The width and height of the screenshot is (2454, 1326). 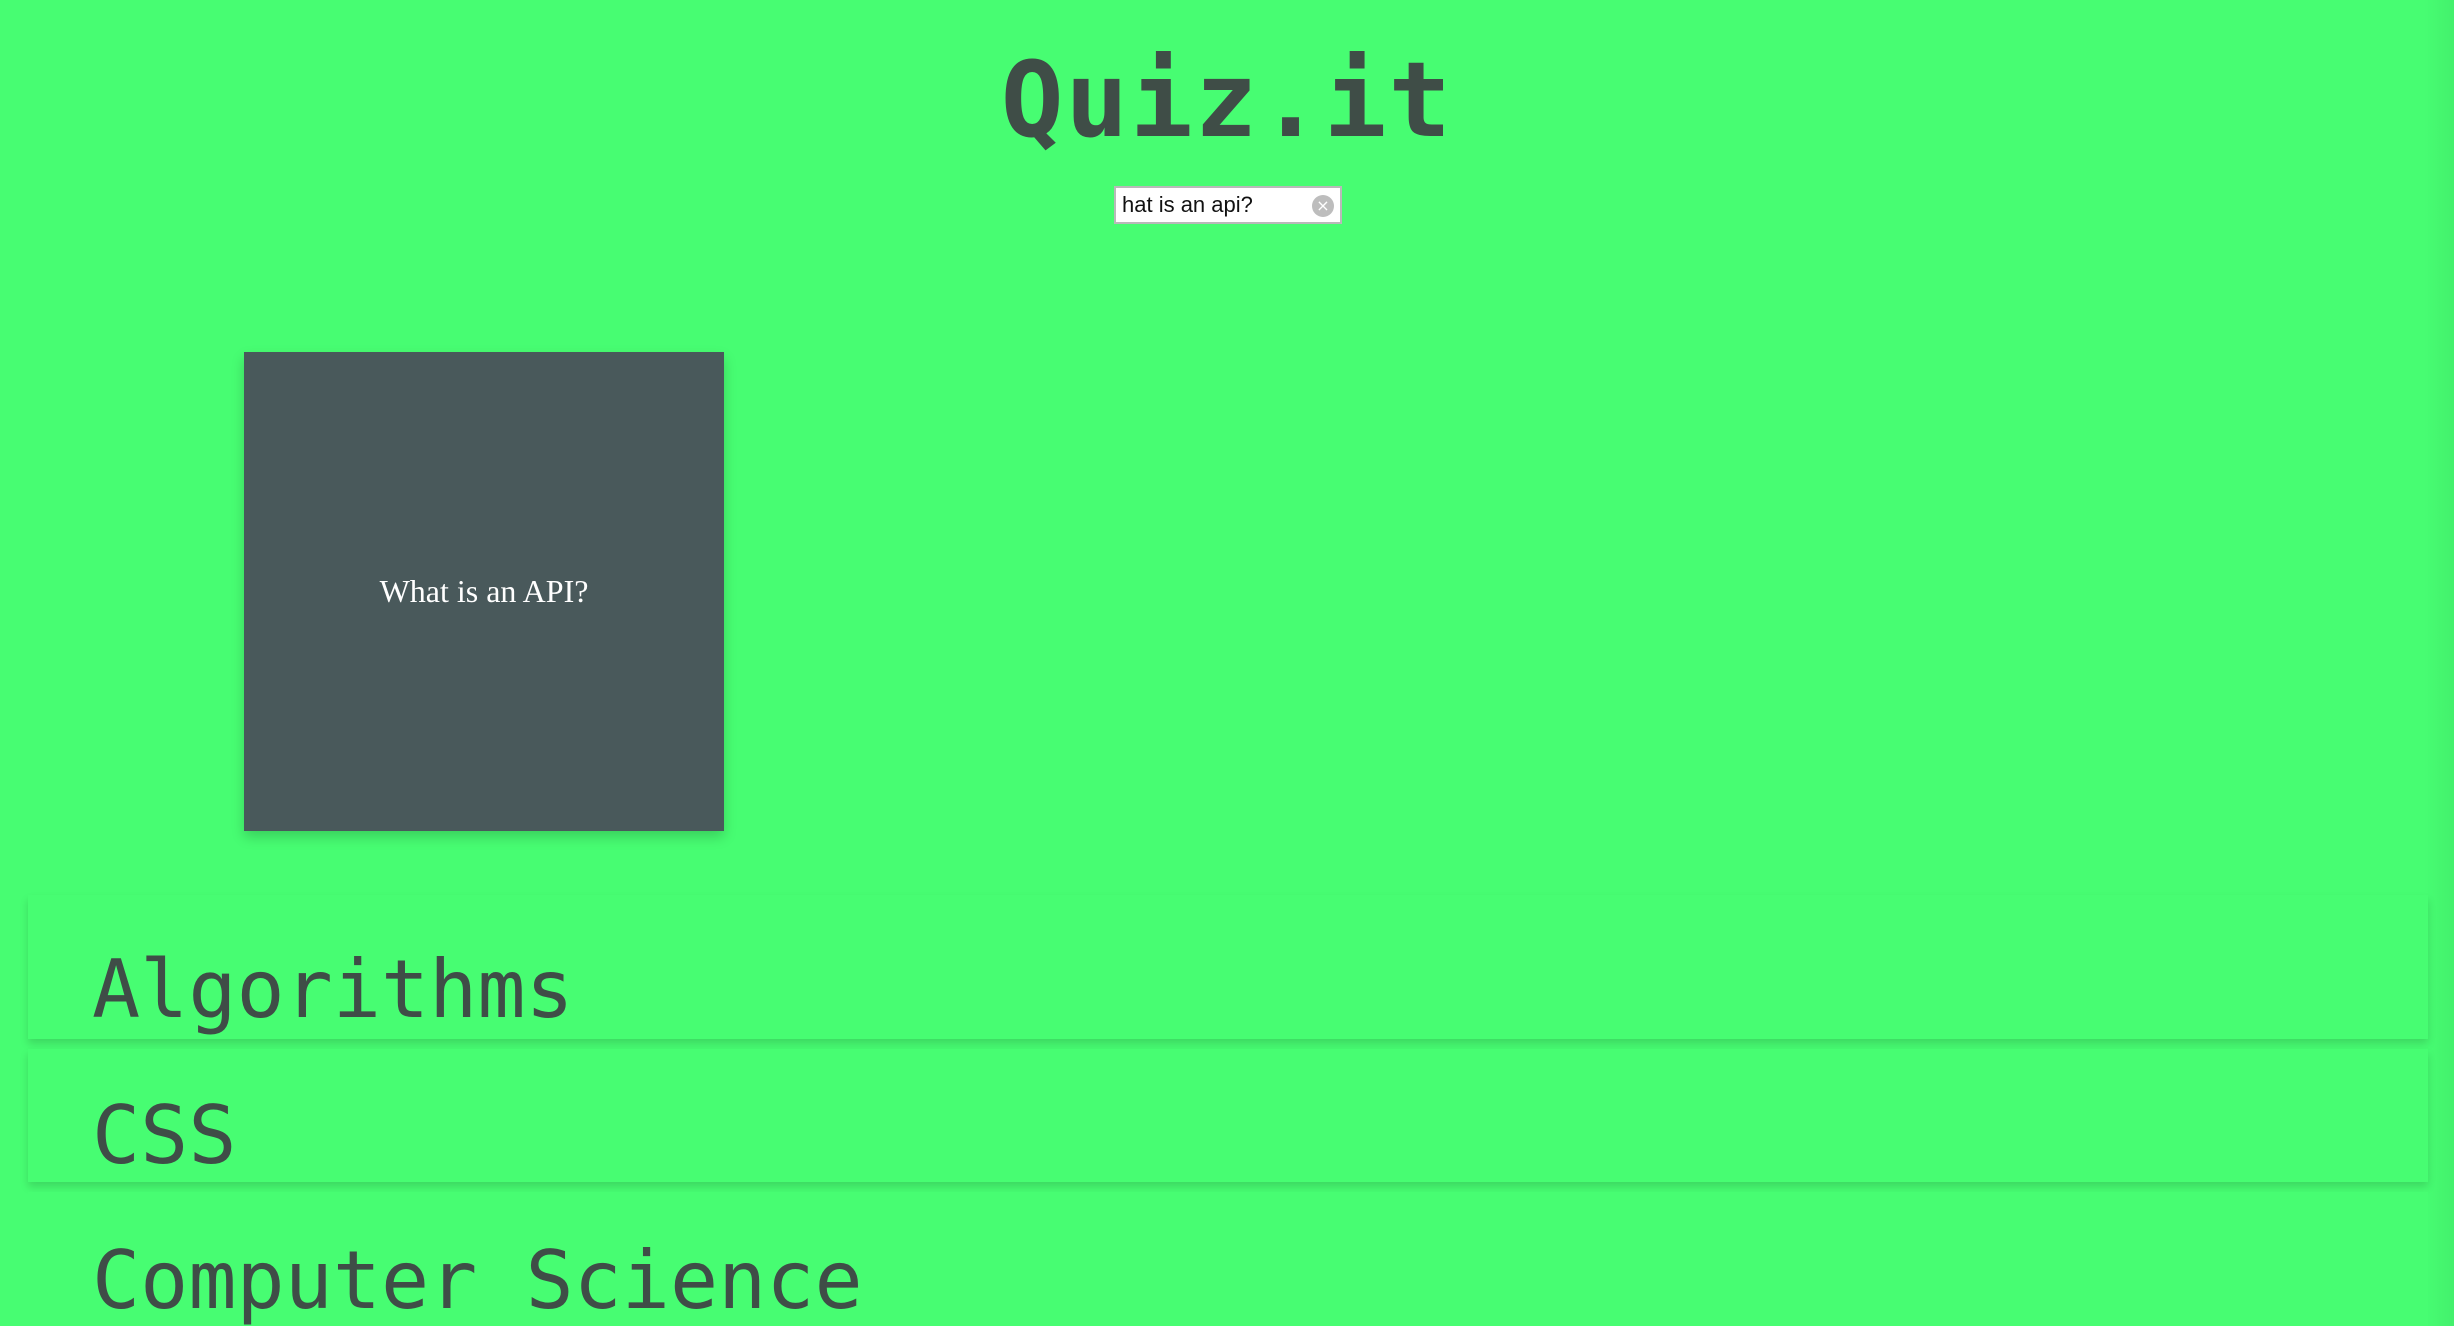 I want to click on category-label: CSS, so click(x=164, y=1135).